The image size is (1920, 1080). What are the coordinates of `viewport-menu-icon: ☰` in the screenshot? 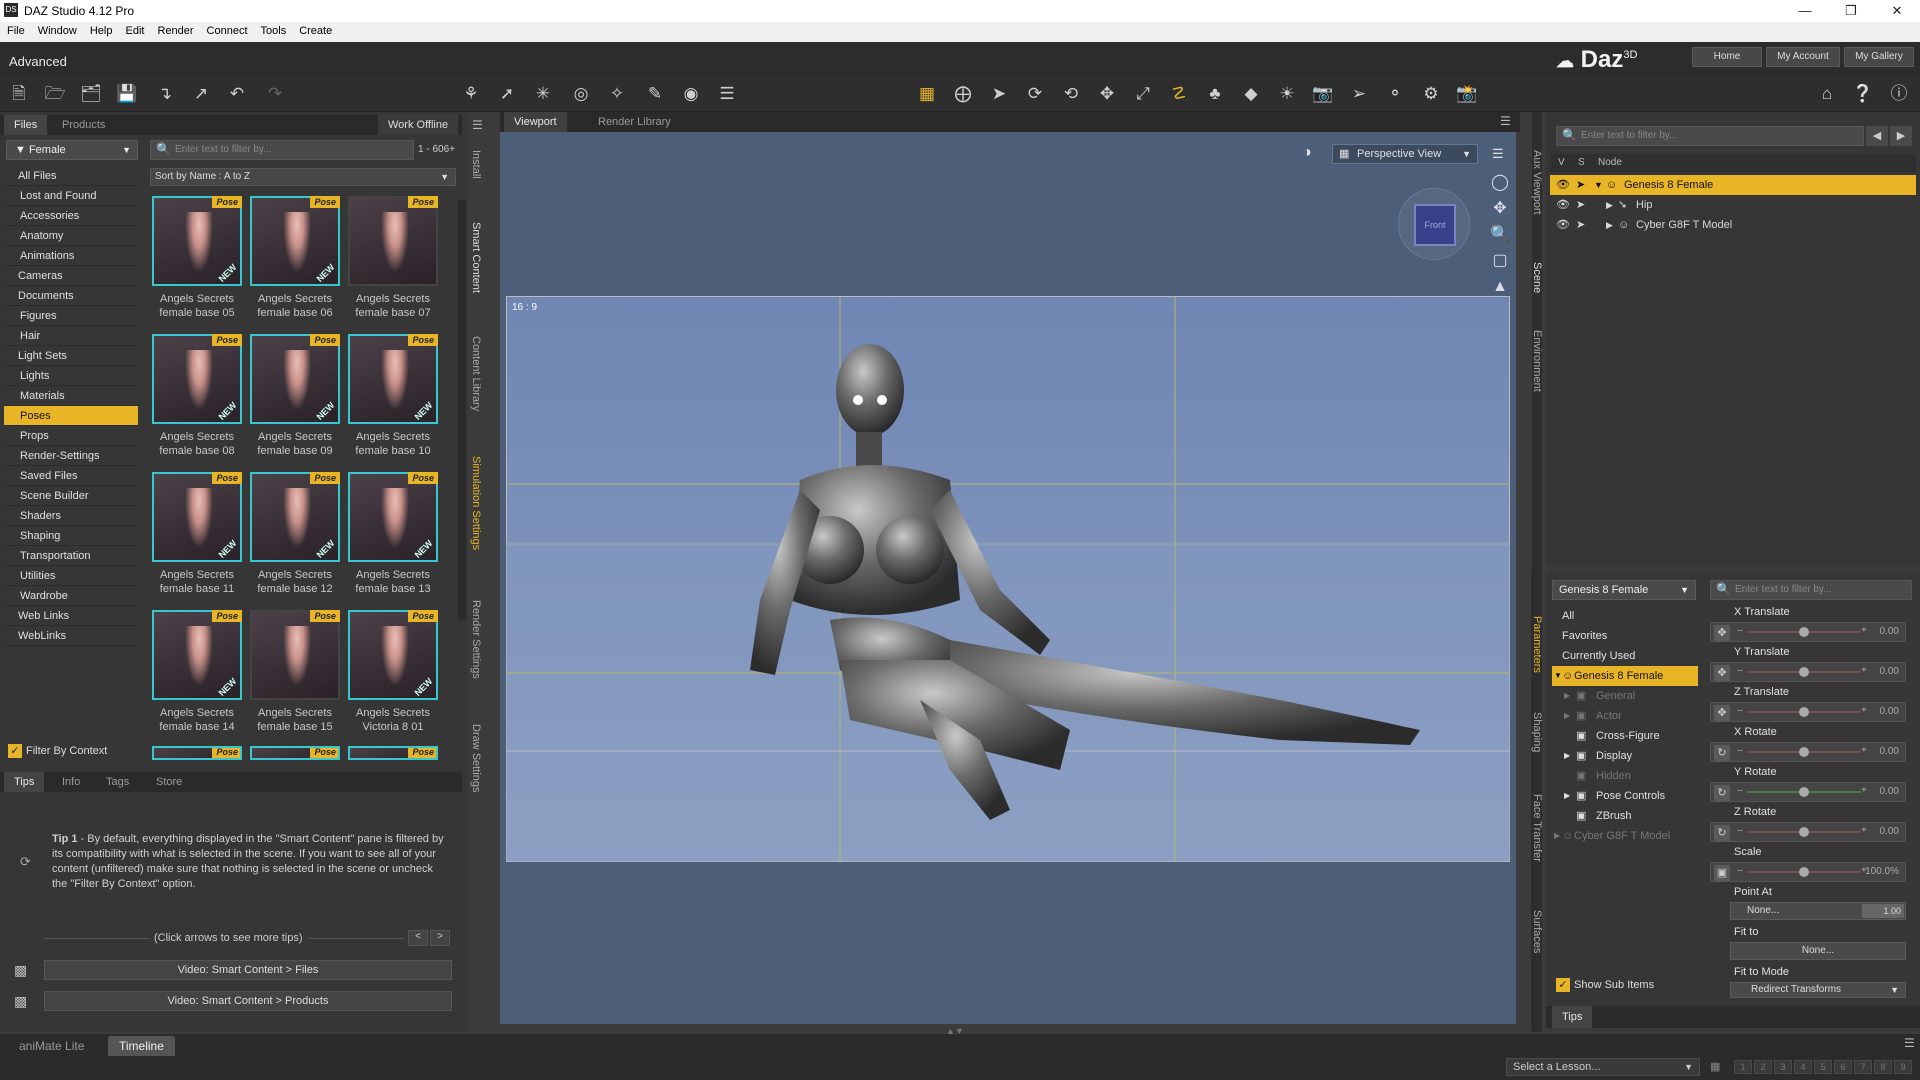 It's located at (1498, 154).